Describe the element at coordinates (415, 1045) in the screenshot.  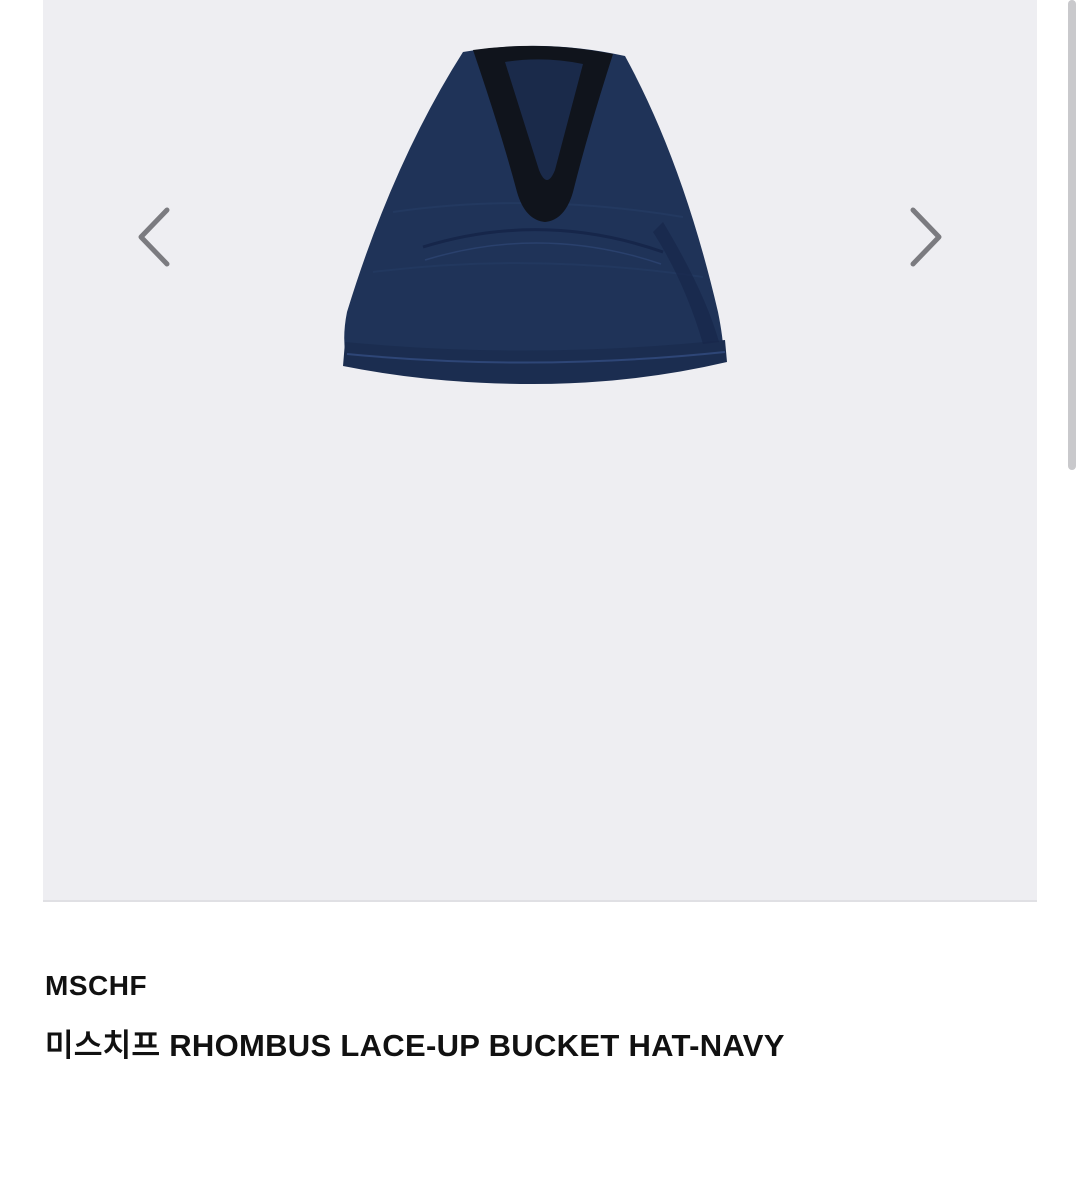
I see `product-title: 미스치프 RHOMBUS LACE-UP BUCKET HAT-NAVY` at that location.